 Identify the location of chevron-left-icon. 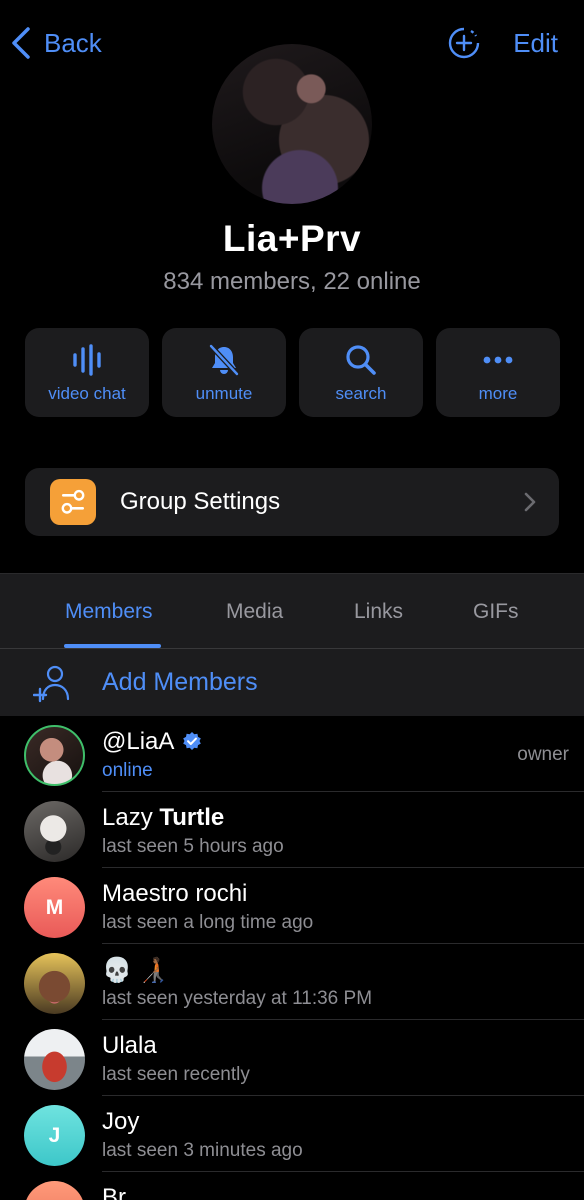
(21, 43).